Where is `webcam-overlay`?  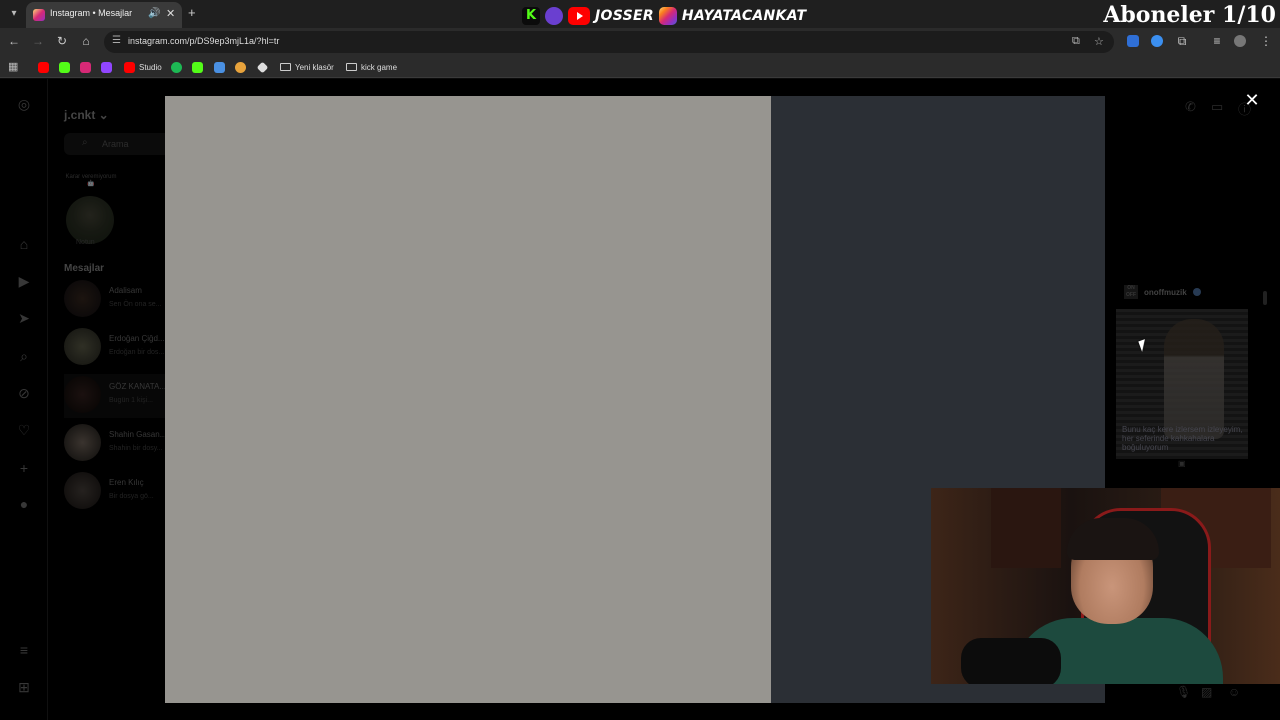
webcam-overlay is located at coordinates (1105, 586).